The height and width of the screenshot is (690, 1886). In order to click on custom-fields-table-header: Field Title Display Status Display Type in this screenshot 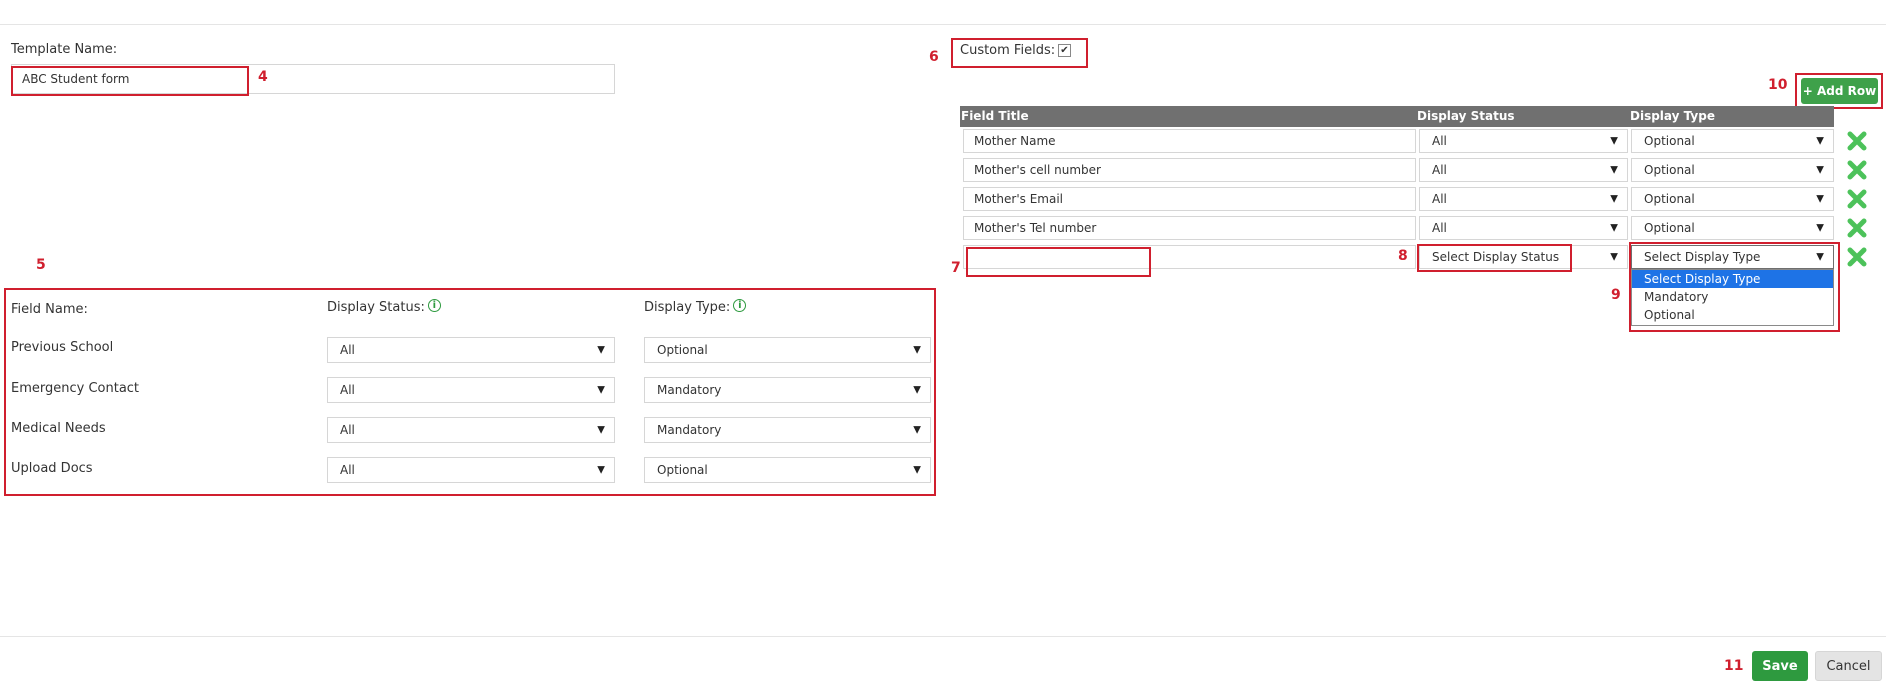, I will do `click(1397, 116)`.